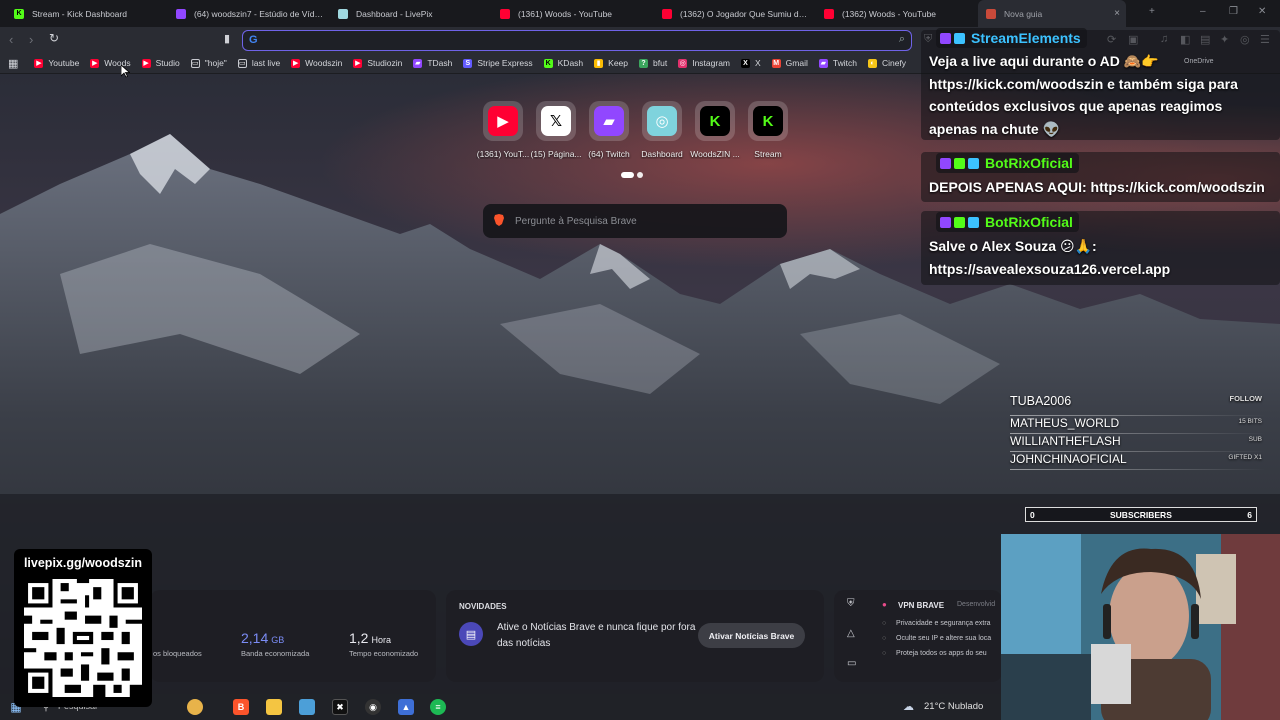  Describe the element at coordinates (1032, 515) in the screenshot. I see `subscriber-current: 0` at that location.